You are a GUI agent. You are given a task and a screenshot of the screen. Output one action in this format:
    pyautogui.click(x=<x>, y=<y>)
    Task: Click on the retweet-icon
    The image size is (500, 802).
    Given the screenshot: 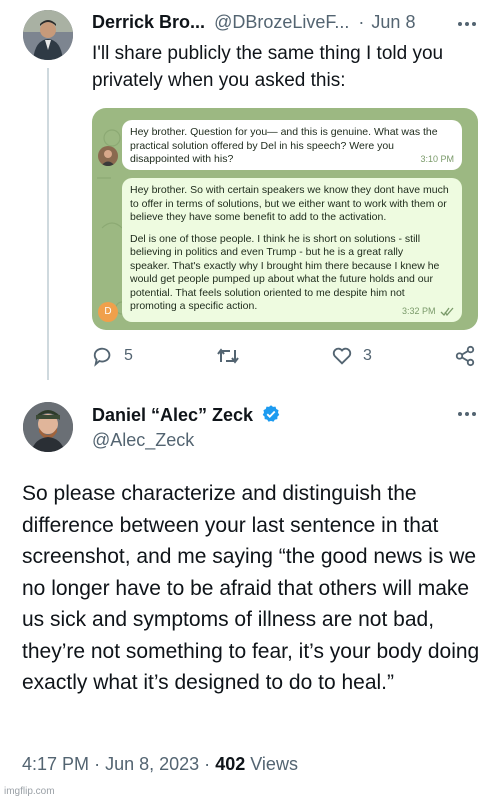 What is the action you would take?
    pyautogui.click(x=228, y=356)
    